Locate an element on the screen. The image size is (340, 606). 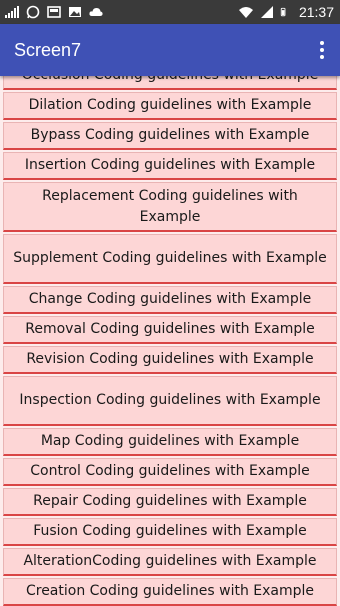
image-icon is located at coordinates (75, 12).